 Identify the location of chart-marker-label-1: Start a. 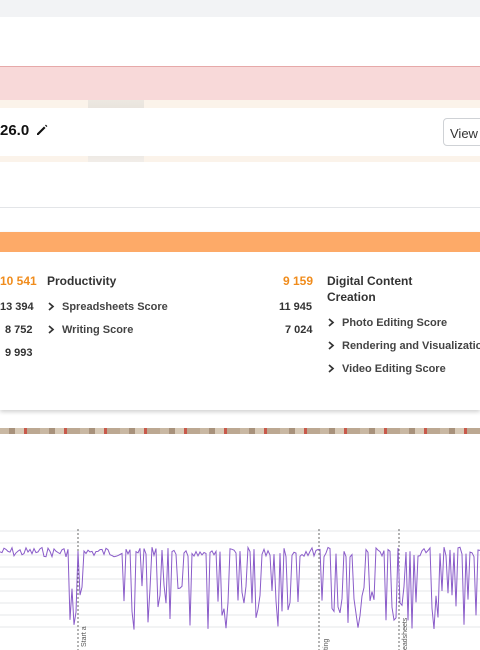
(84, 636).